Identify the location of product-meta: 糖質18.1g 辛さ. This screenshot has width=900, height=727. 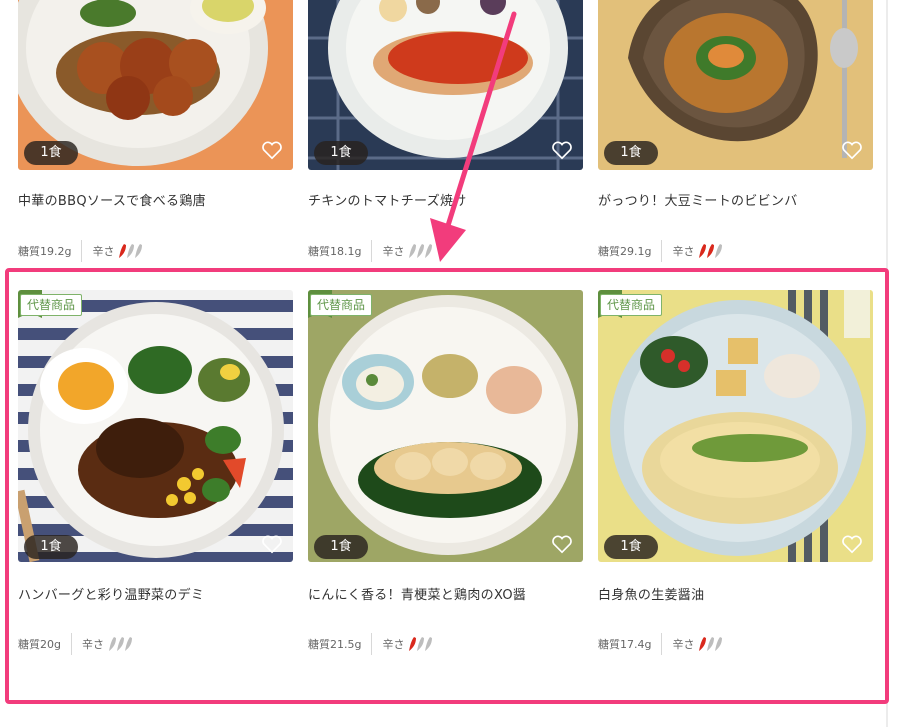
(372, 251).